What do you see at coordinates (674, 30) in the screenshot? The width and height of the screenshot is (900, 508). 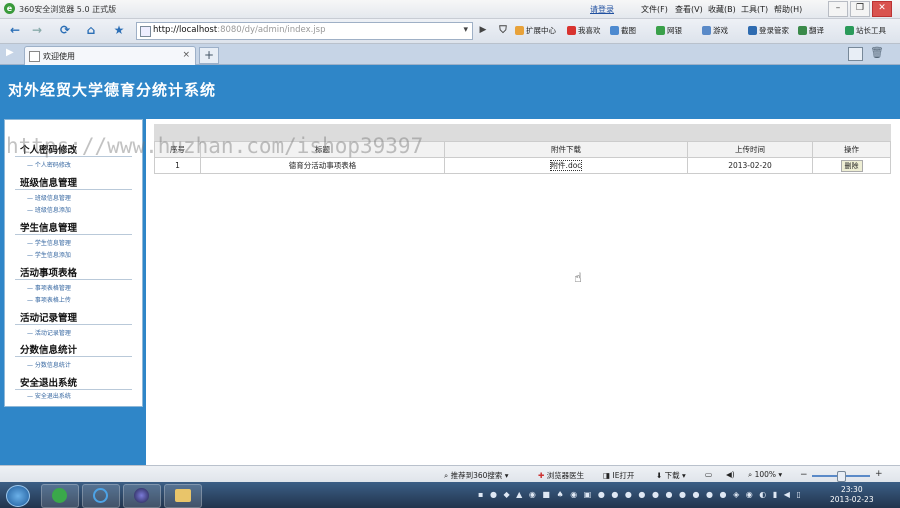 I see `extension-bank-label: 网银` at bounding box center [674, 30].